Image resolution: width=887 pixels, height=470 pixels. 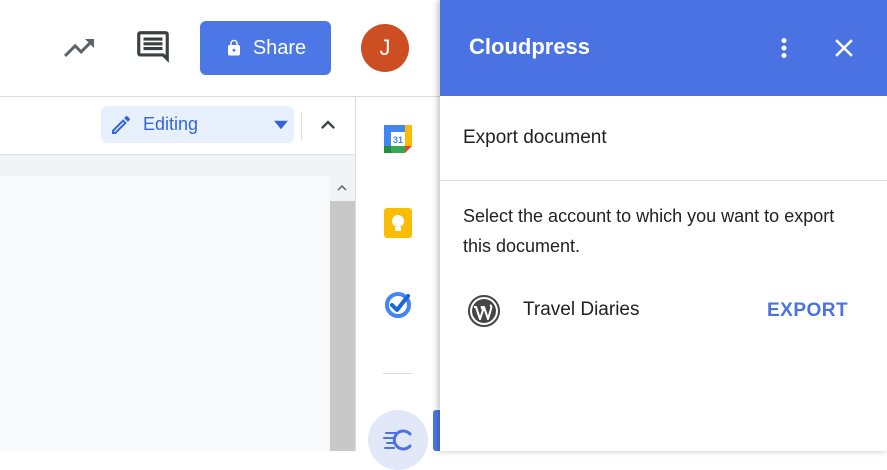 I want to click on close-icon, so click(x=844, y=48).